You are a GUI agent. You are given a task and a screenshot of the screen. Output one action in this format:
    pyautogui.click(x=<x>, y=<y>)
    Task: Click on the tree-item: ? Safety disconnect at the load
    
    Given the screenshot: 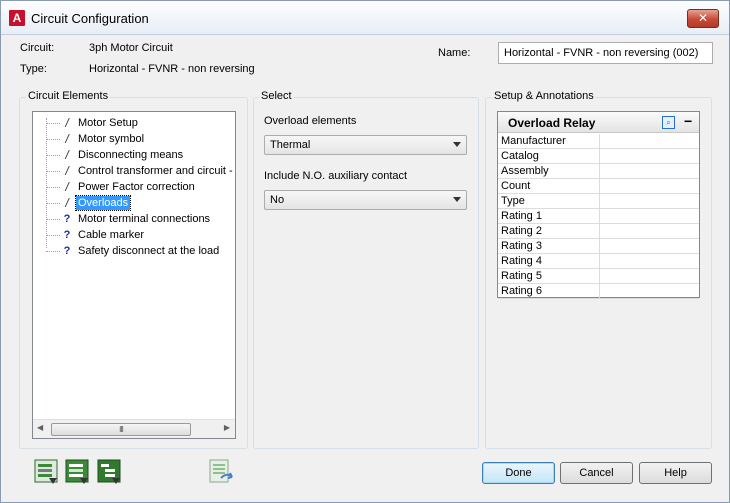 What is the action you would take?
    pyautogui.click(x=134, y=251)
    